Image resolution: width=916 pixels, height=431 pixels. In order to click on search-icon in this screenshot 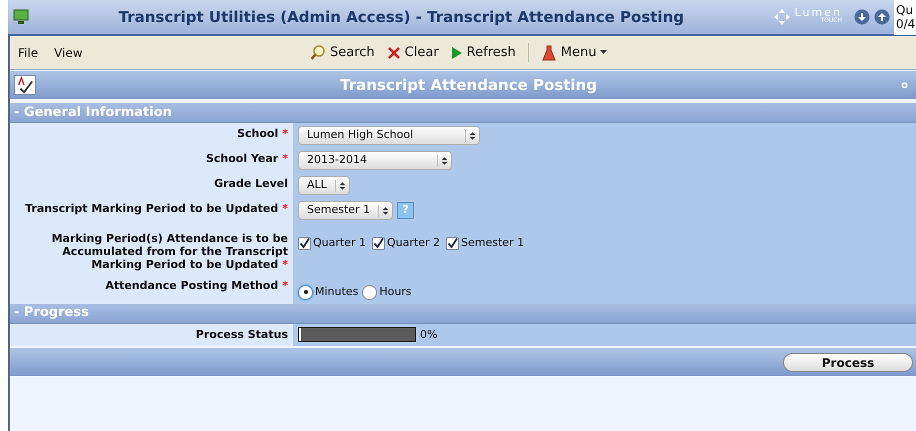, I will do `click(318, 52)`.